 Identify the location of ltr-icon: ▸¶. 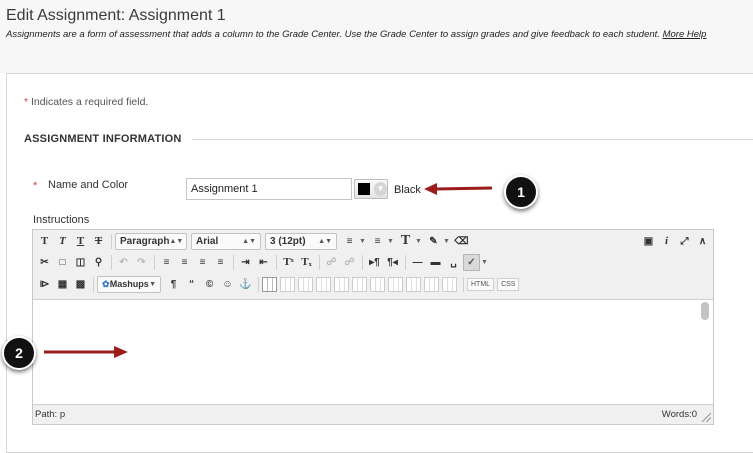
(374, 262).